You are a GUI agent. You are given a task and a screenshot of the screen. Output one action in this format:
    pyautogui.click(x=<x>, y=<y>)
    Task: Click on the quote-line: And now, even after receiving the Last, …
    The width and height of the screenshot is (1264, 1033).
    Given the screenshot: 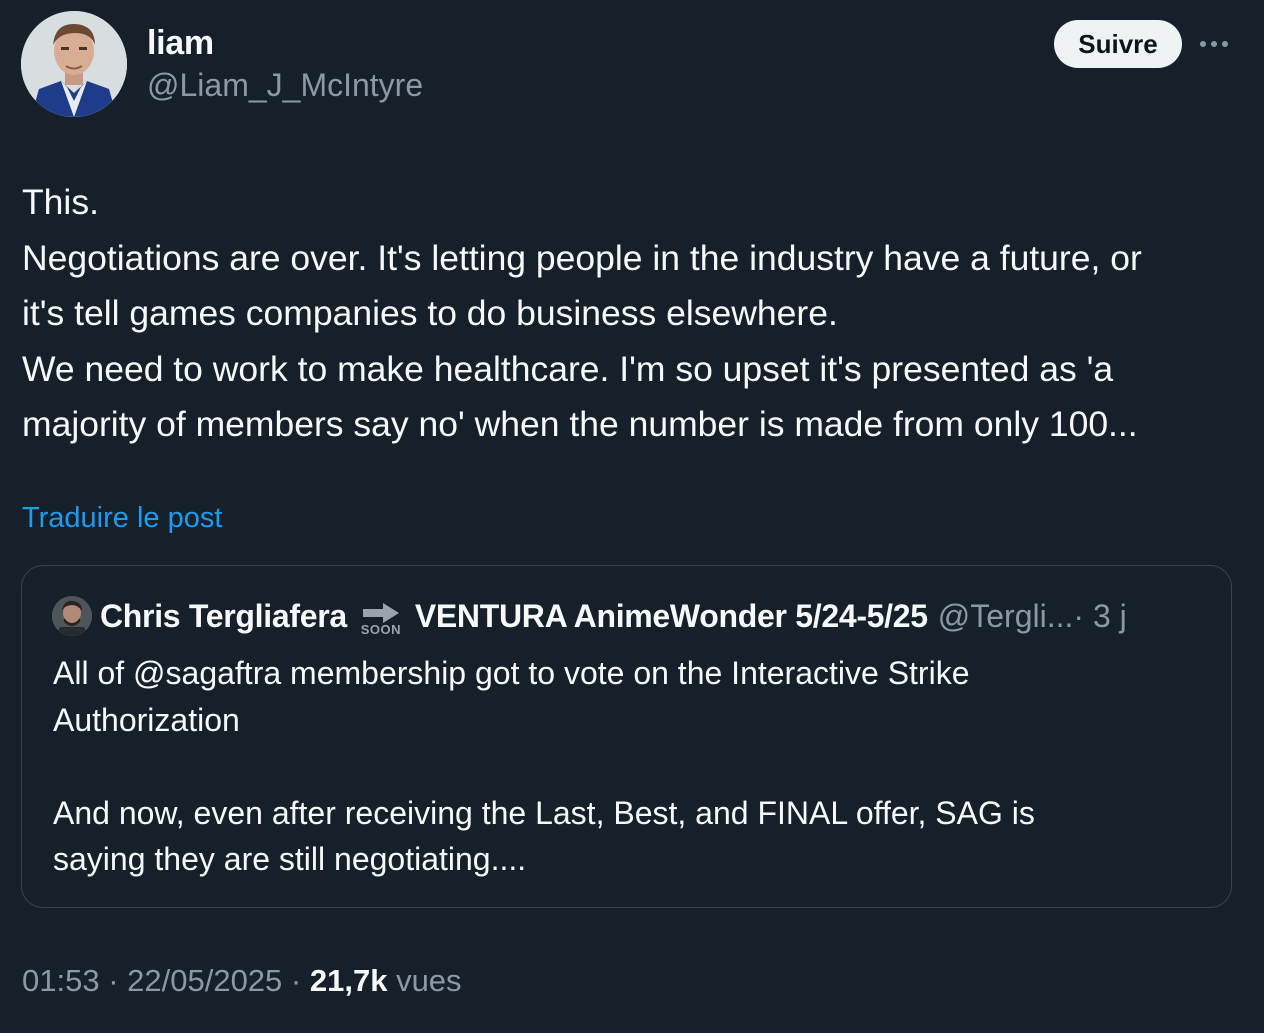 What is the action you would take?
    pyautogui.click(x=544, y=812)
    